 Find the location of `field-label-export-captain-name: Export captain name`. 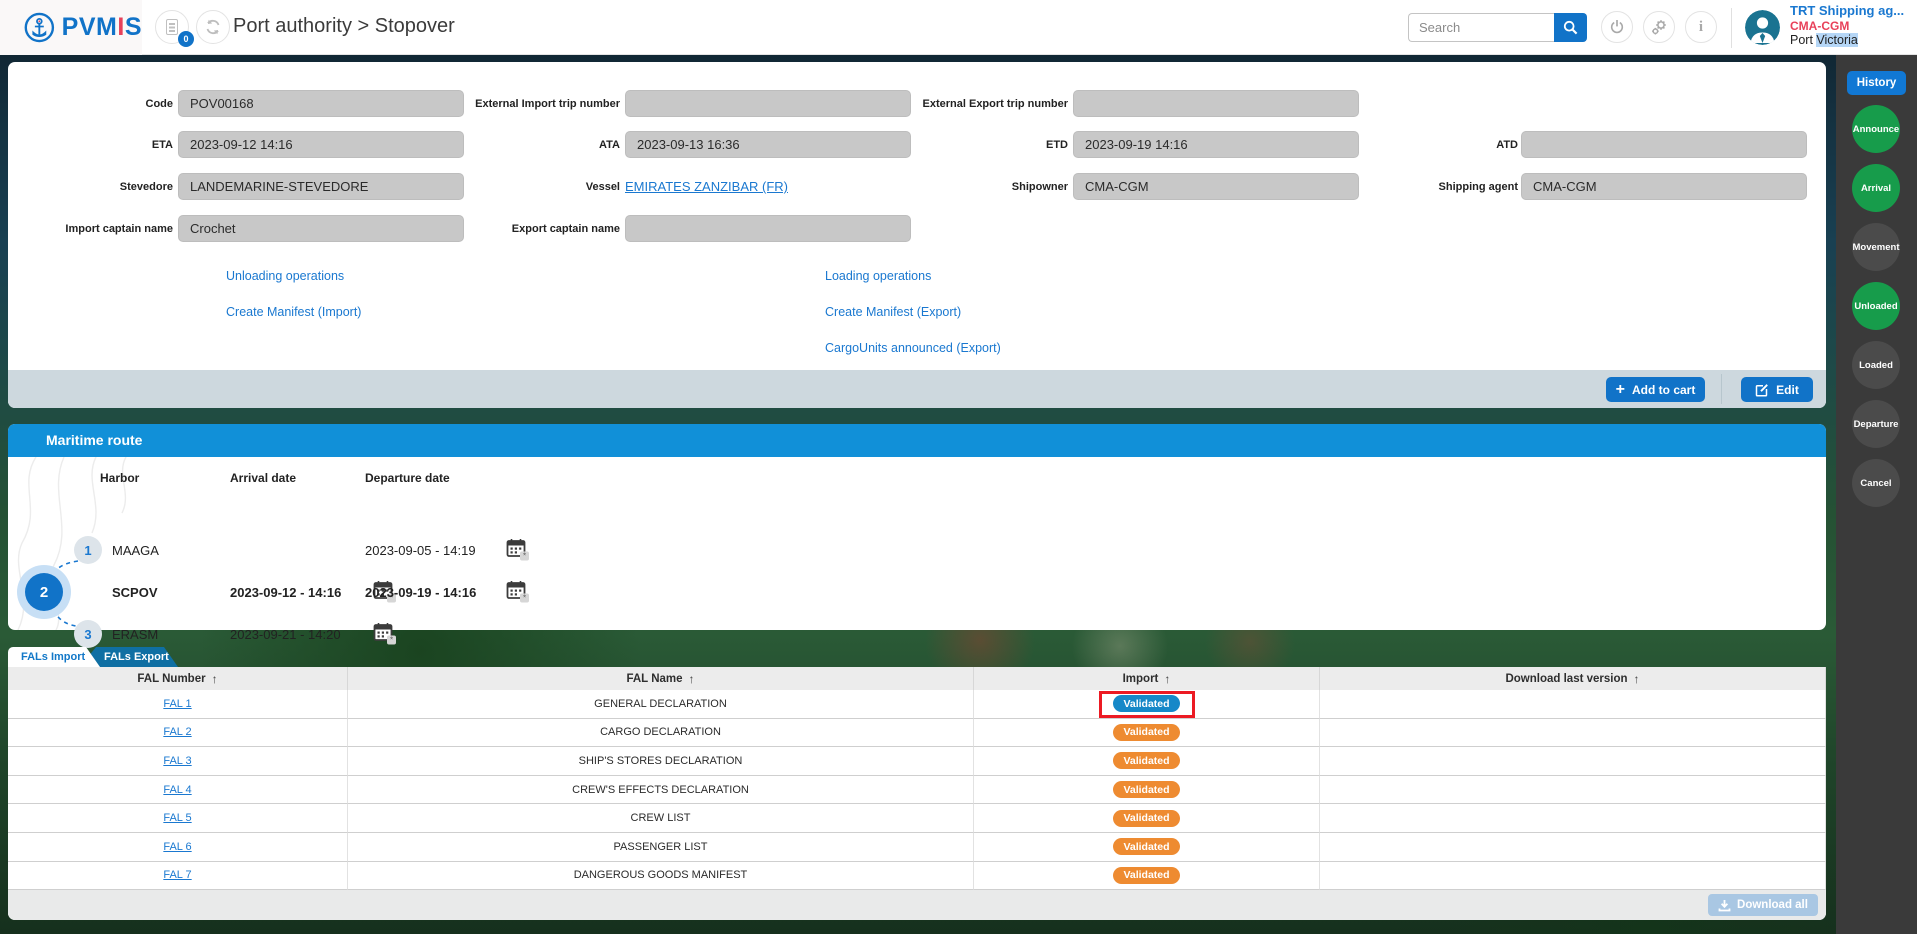

field-label-export-captain-name: Export captain name is located at coordinates (565, 229).